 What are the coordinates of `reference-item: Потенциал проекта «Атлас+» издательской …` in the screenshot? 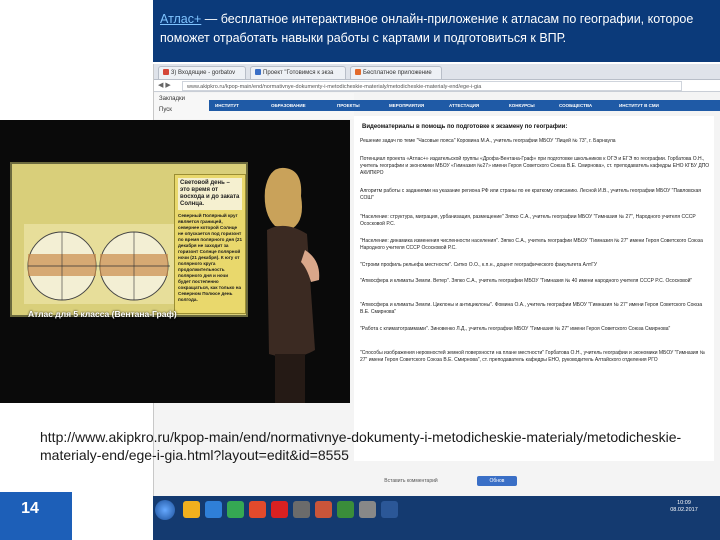 It's located at (536, 166).